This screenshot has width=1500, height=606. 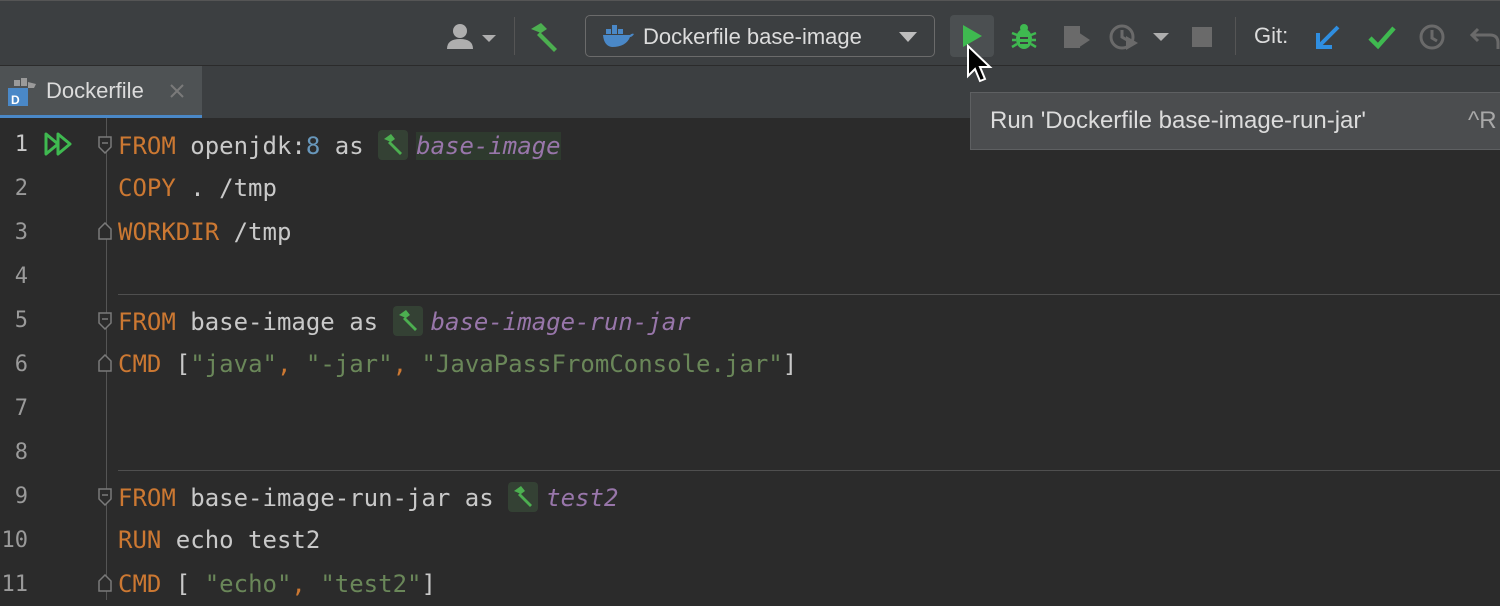 I want to click on tab-dockerfile: D Dockerfile, so click(x=101, y=92).